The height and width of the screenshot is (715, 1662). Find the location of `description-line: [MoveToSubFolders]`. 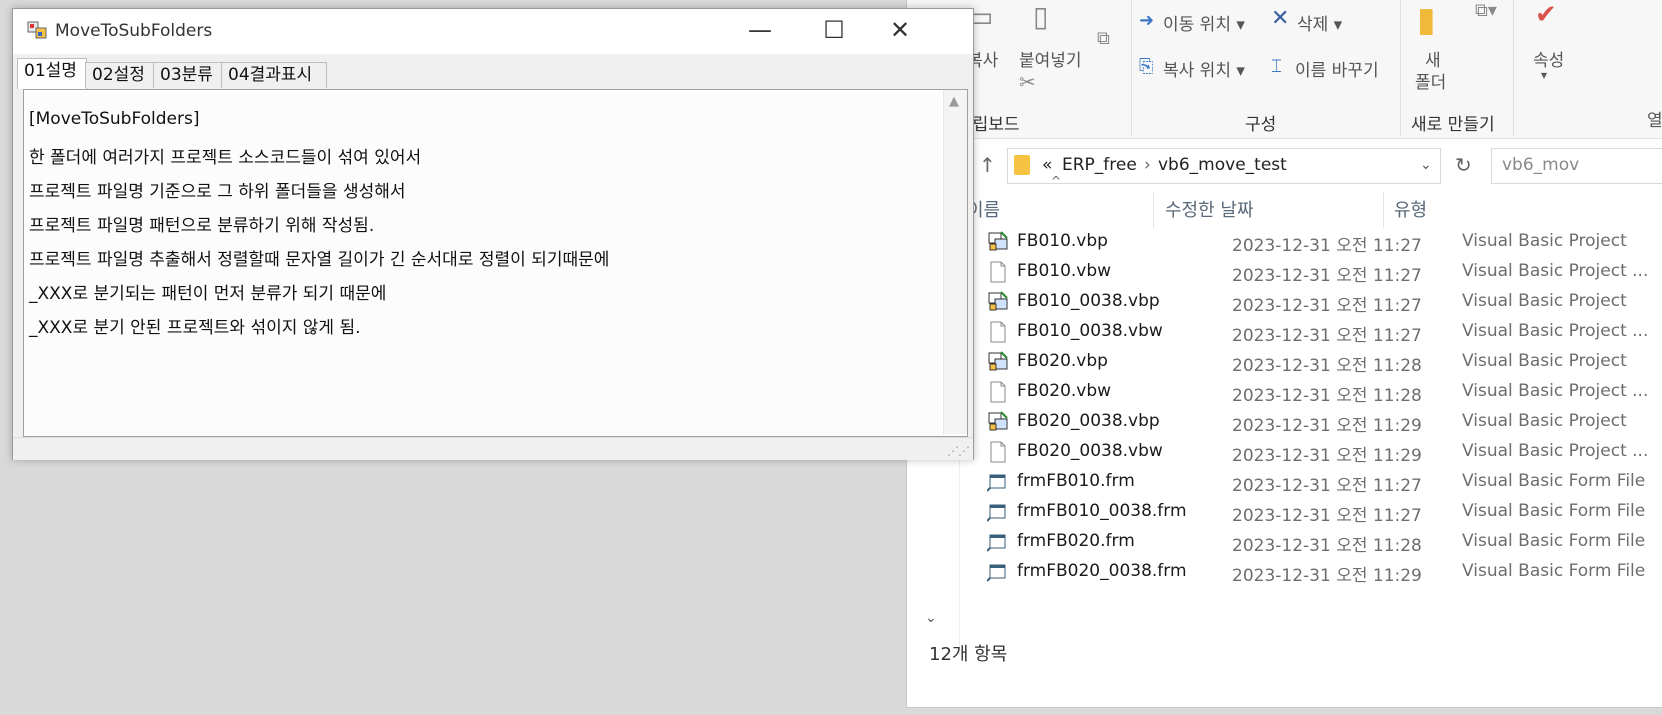

description-line: [MoveToSubFolders] is located at coordinates (114, 119).